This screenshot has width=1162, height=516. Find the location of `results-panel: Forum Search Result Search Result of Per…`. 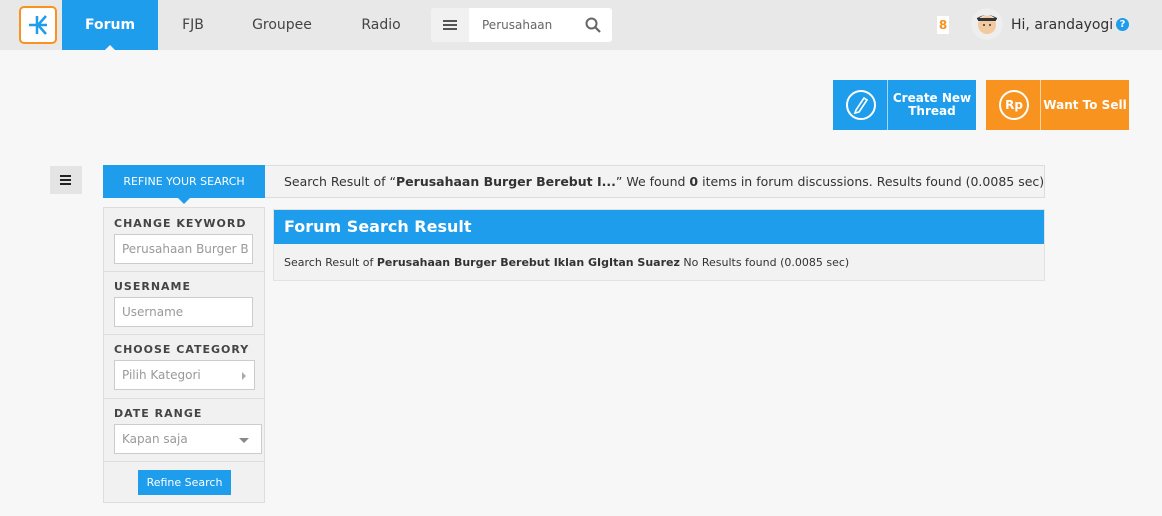

results-panel: Forum Search Result Search Result of Per… is located at coordinates (659, 245).